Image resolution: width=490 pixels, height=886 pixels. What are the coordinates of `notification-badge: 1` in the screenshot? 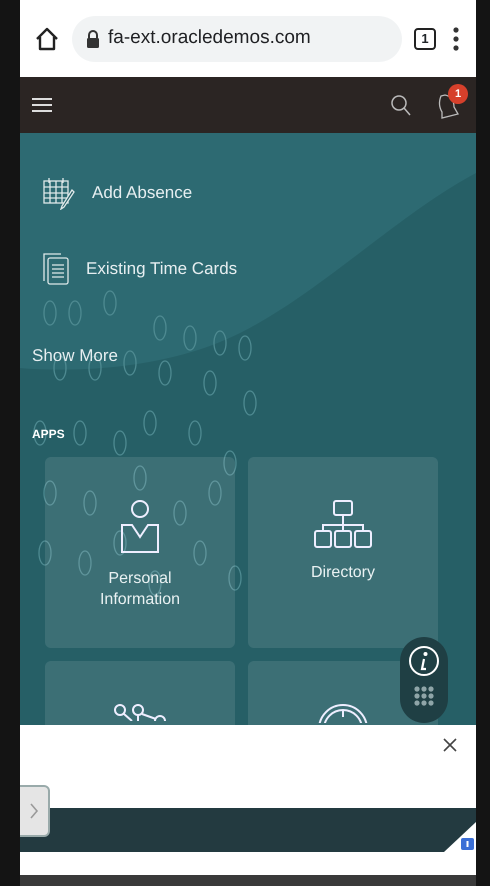 It's located at (458, 94).